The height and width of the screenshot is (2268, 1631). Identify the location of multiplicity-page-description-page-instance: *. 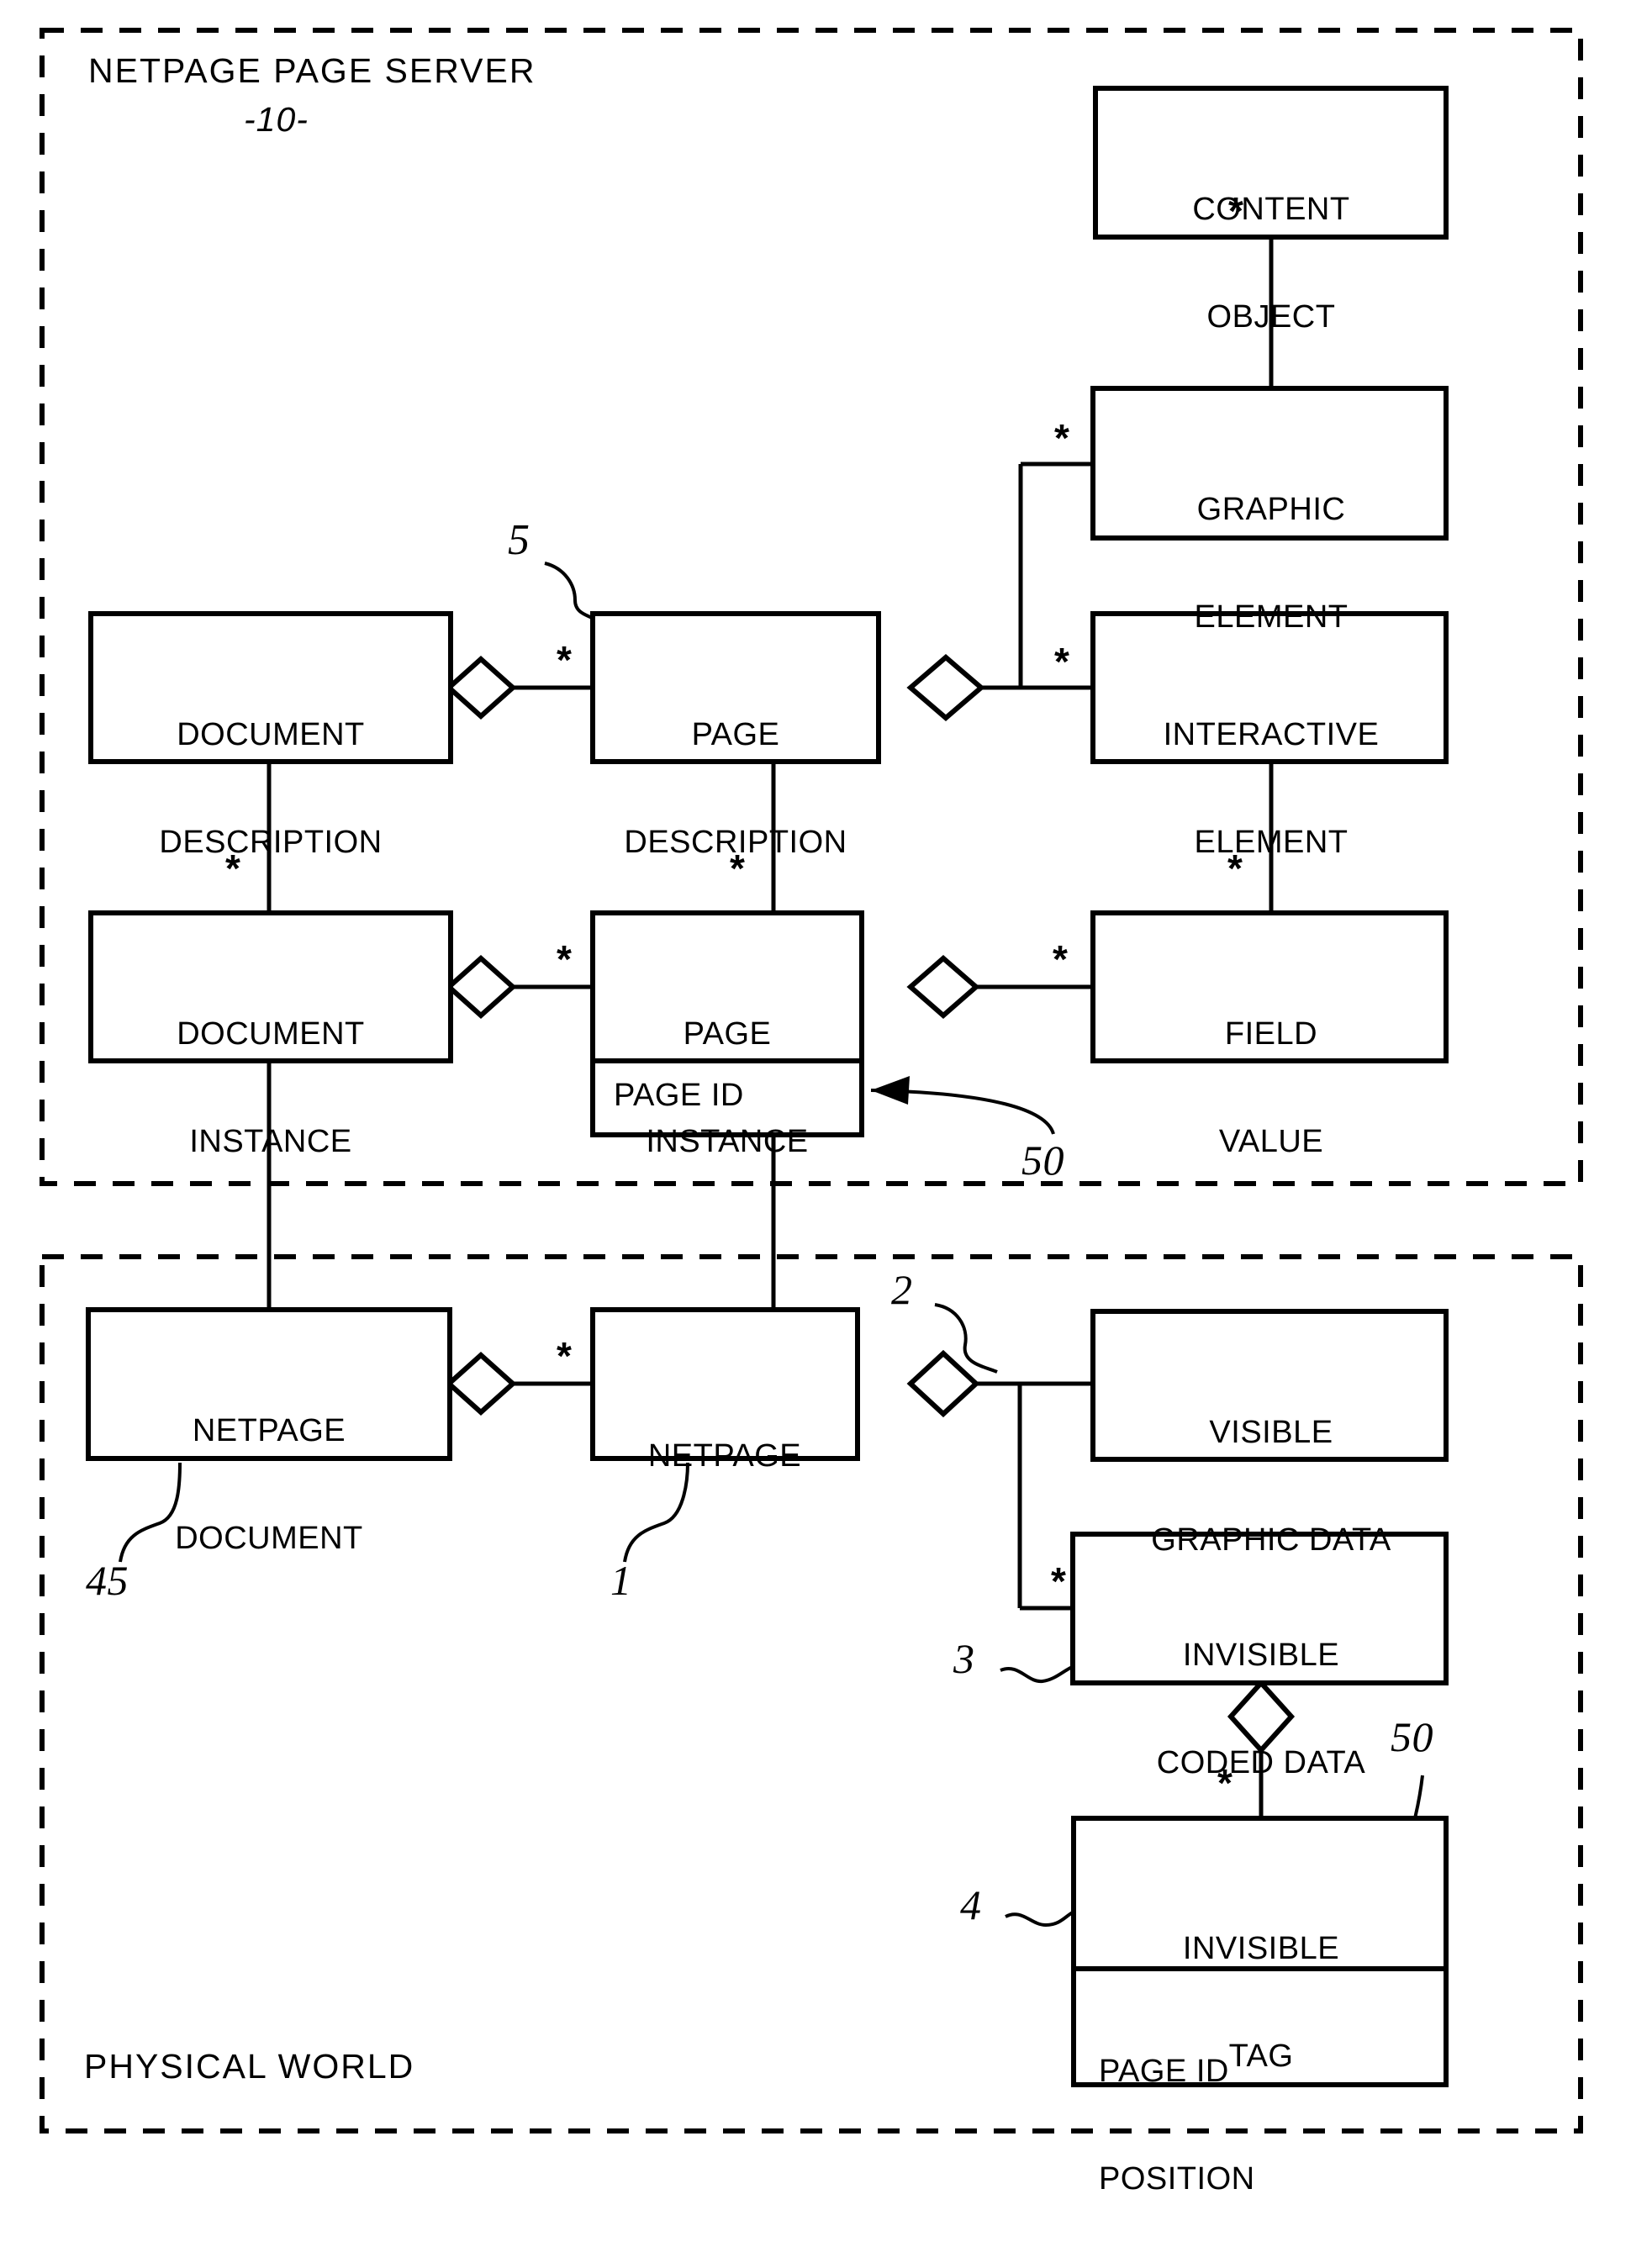
(738, 868).